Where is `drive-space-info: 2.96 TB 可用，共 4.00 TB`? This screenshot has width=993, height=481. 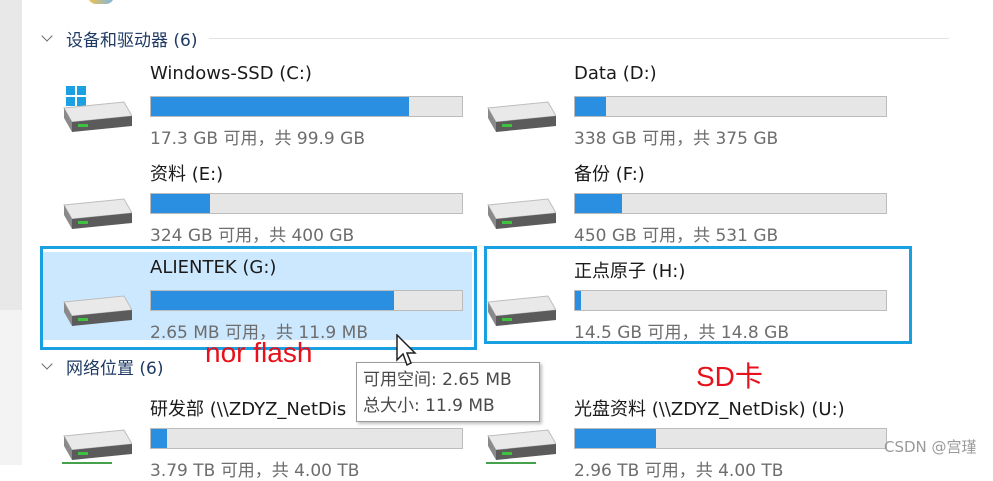
drive-space-info: 2.96 TB 可用，共 4.00 TB is located at coordinates (679, 471).